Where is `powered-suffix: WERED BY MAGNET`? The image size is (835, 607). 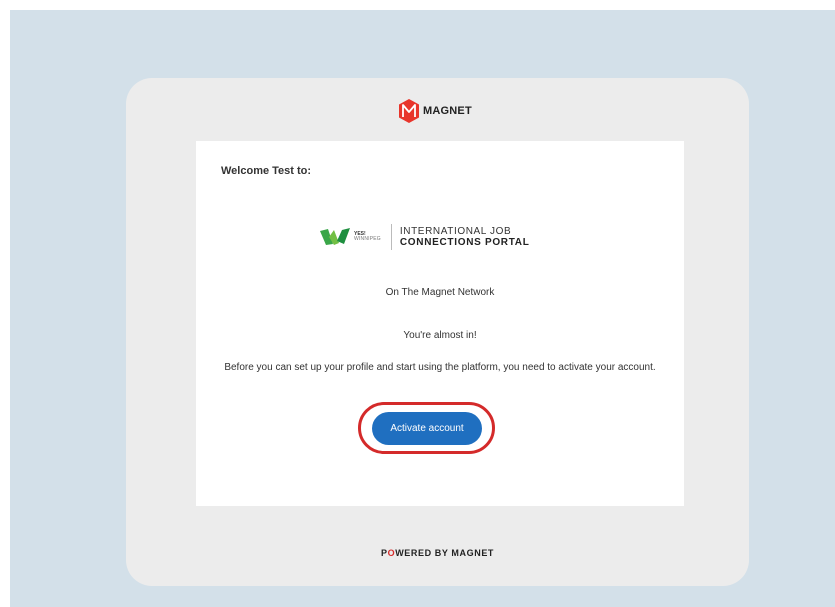 powered-suffix: WERED BY MAGNET is located at coordinates (445, 553).